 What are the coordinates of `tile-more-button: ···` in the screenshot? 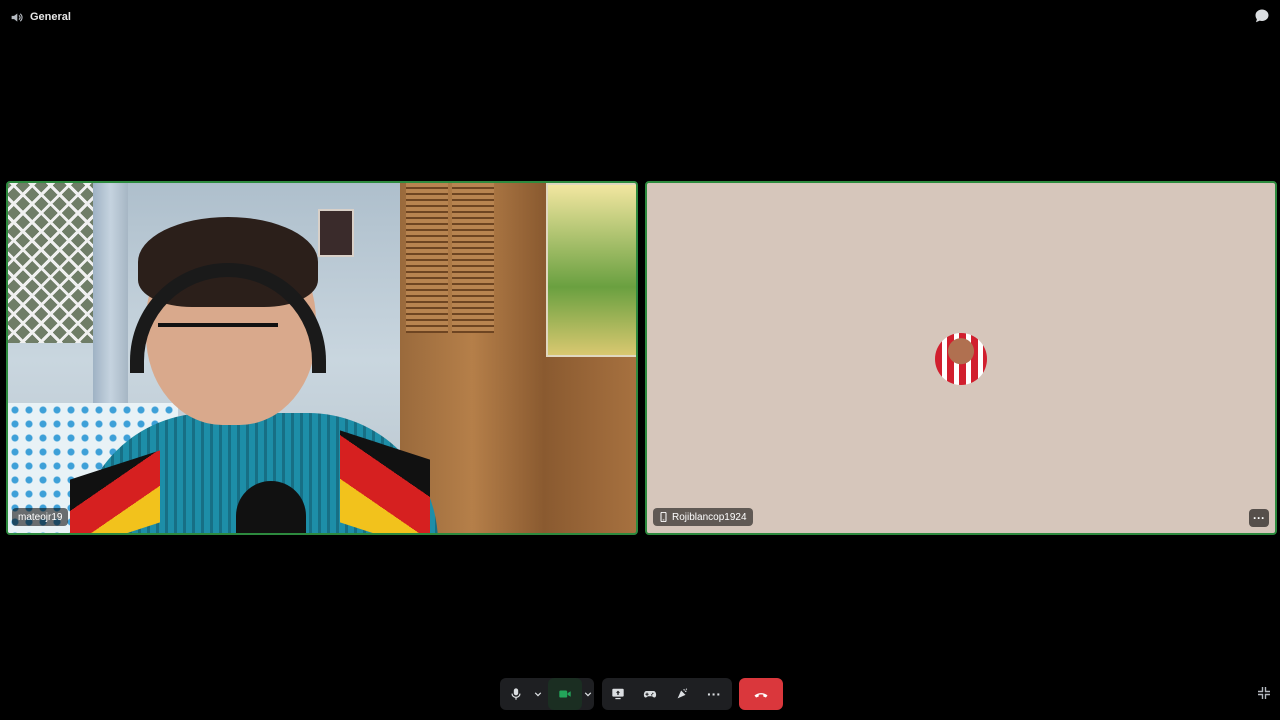 It's located at (1259, 518).